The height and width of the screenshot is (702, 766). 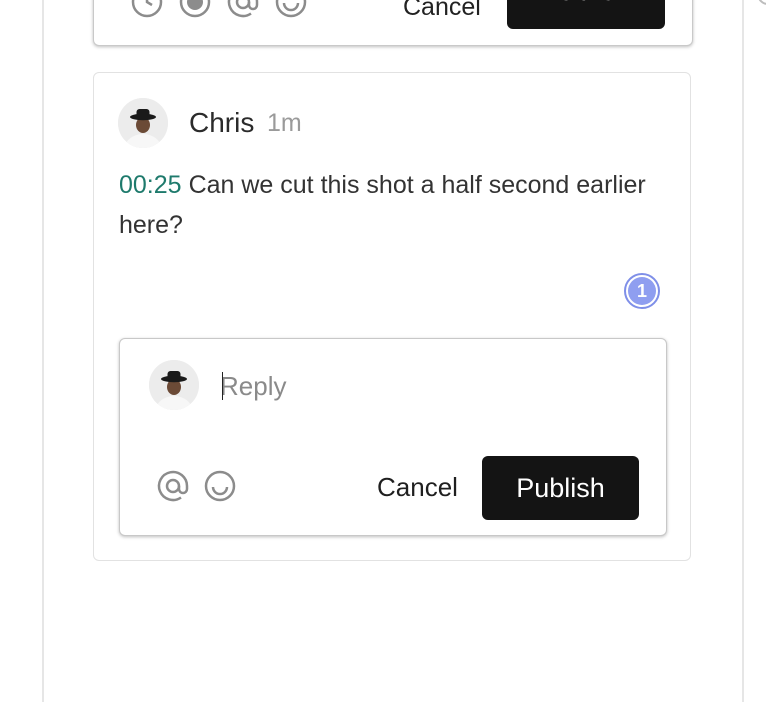 What do you see at coordinates (762, 2) in the screenshot?
I see `scroll-edge-icon` at bounding box center [762, 2].